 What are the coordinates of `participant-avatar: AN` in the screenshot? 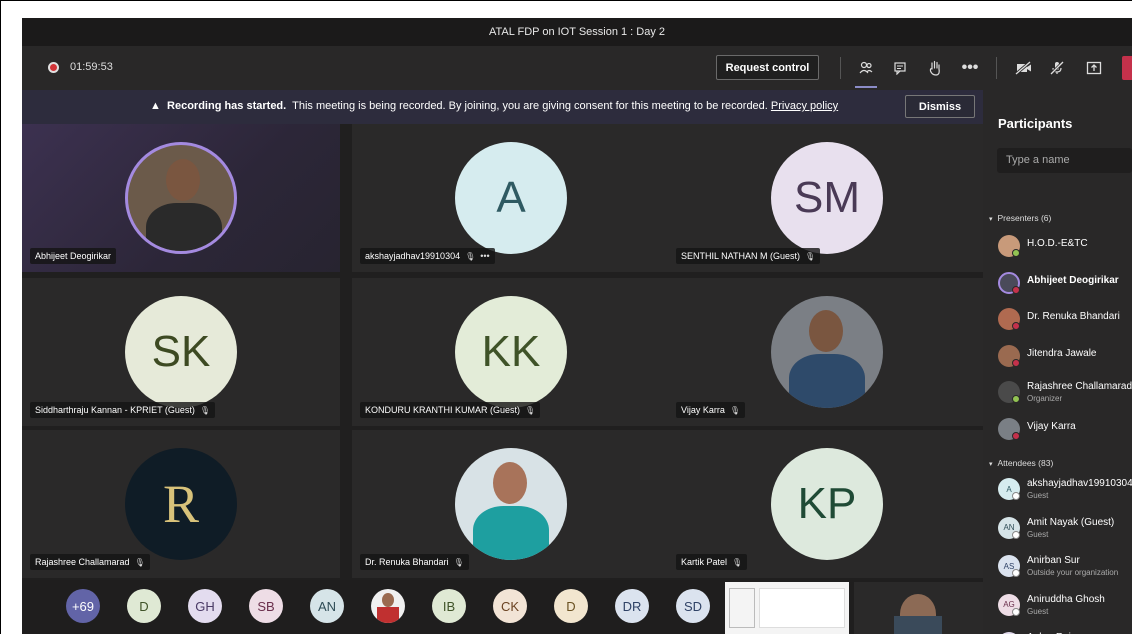 It's located at (327, 606).